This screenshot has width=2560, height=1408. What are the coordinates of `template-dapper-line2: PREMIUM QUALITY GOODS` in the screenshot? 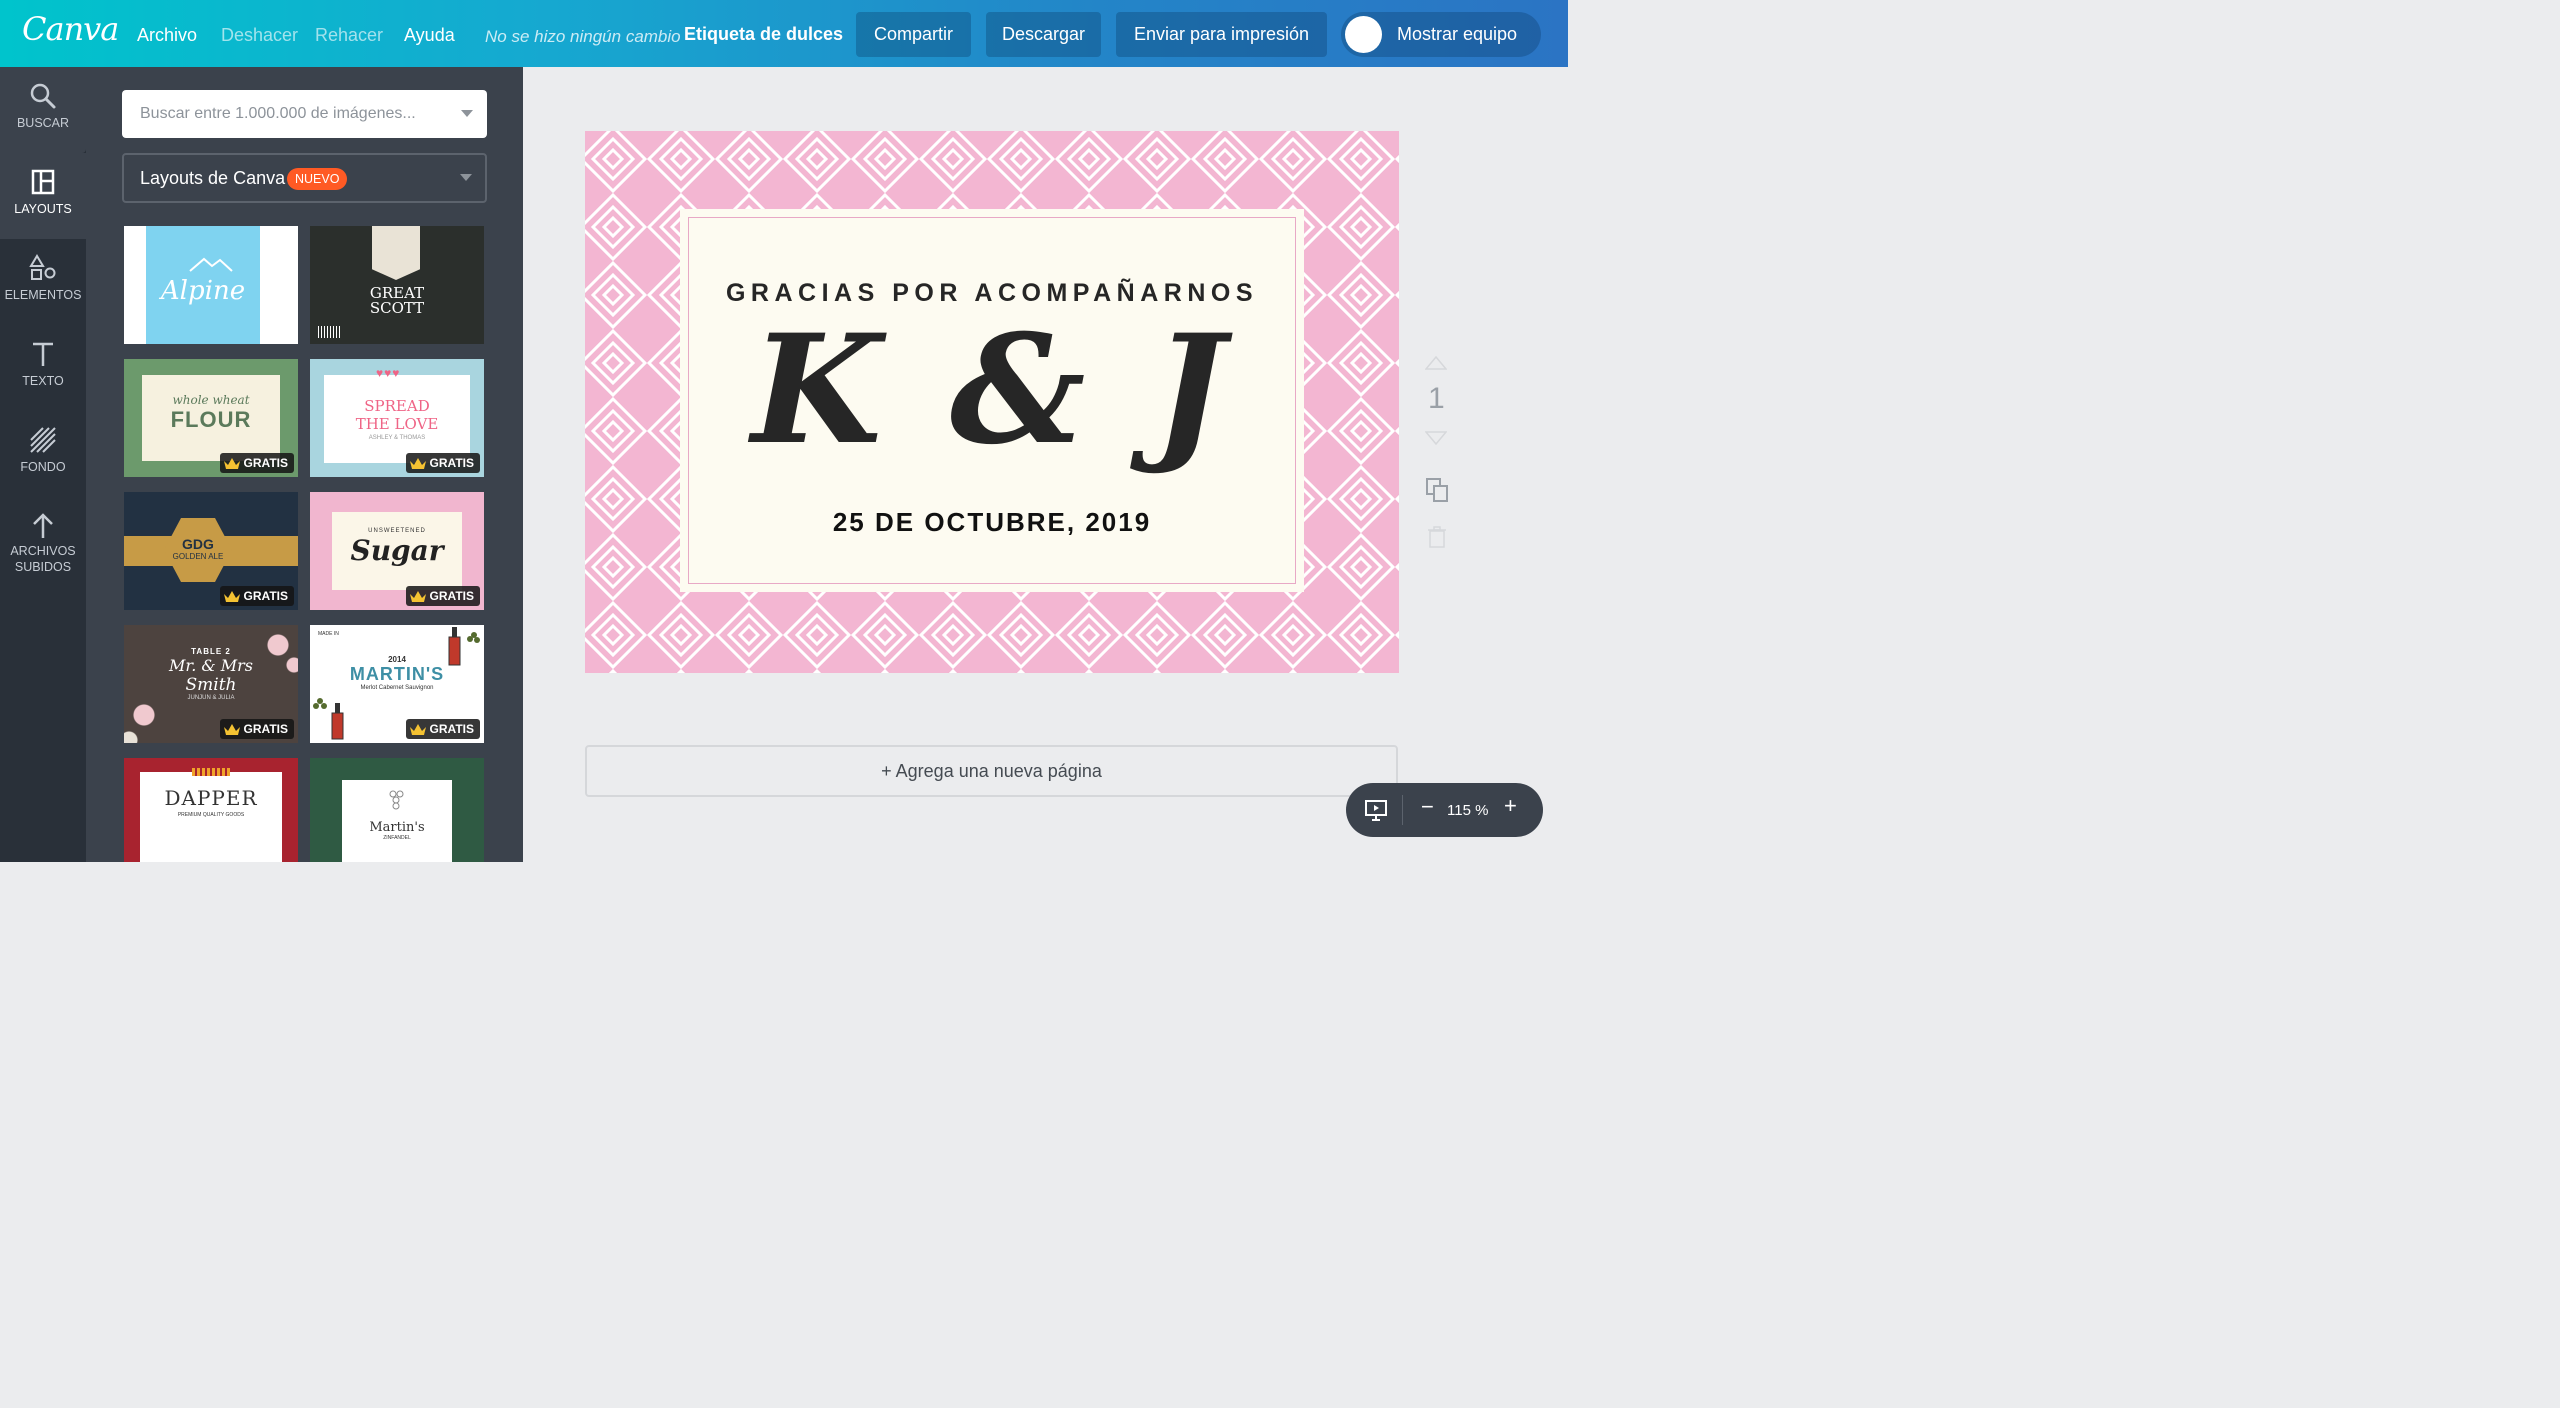 It's located at (211, 815).